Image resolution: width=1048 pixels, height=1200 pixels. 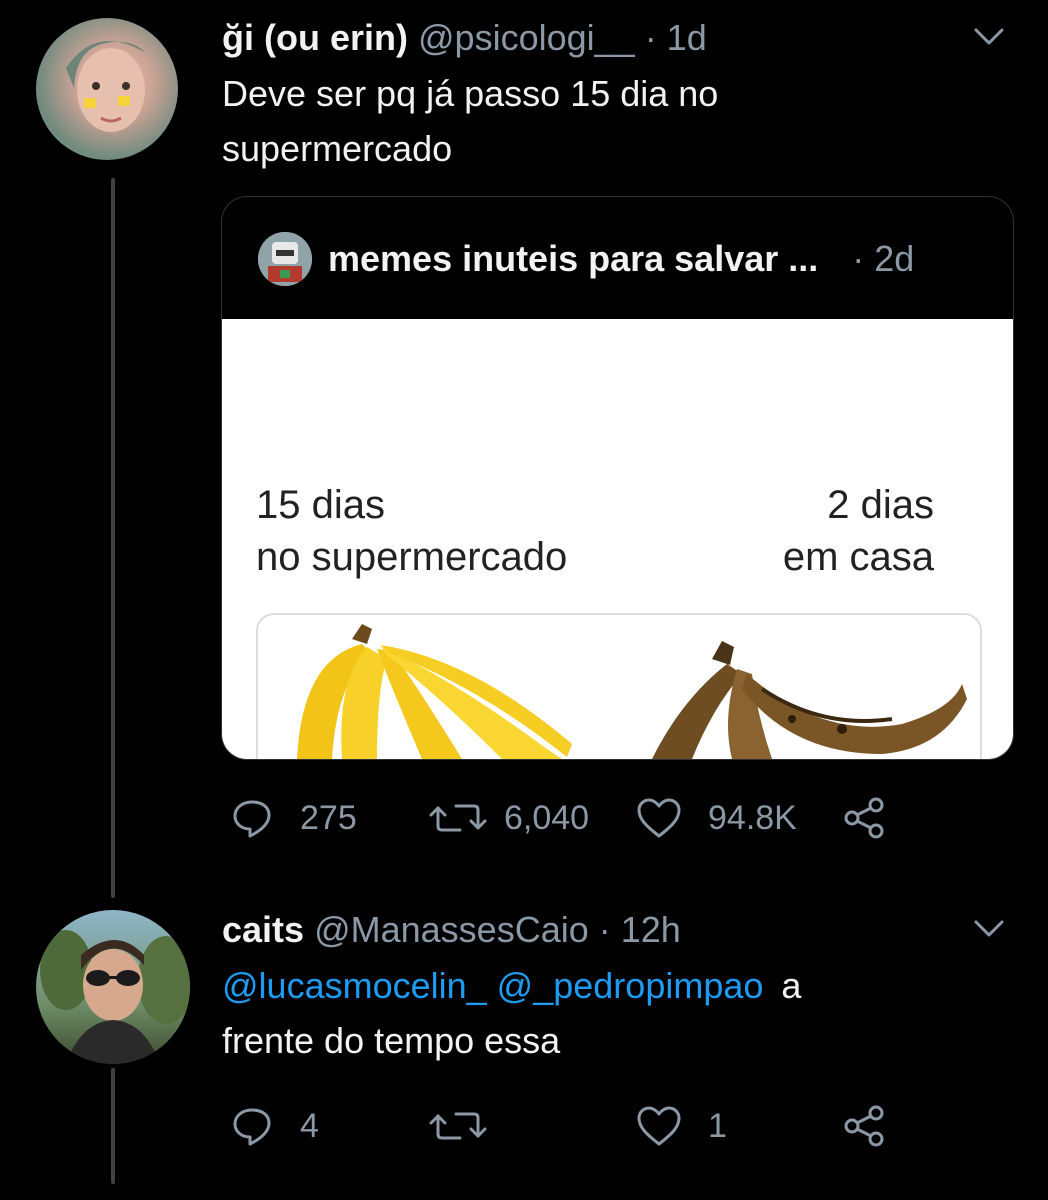 What do you see at coordinates (328, 817) in the screenshot?
I see `reply-count: 275` at bounding box center [328, 817].